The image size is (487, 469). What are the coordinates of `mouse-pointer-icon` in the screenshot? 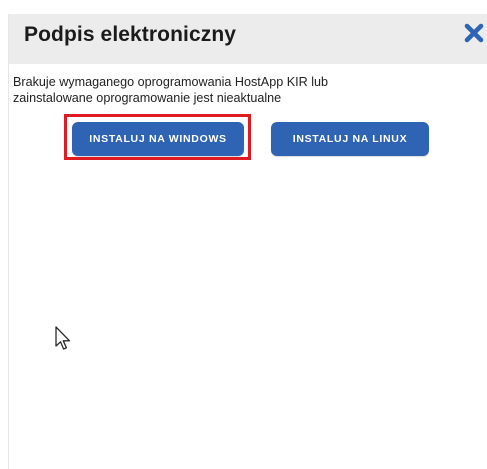 It's located at (63, 339).